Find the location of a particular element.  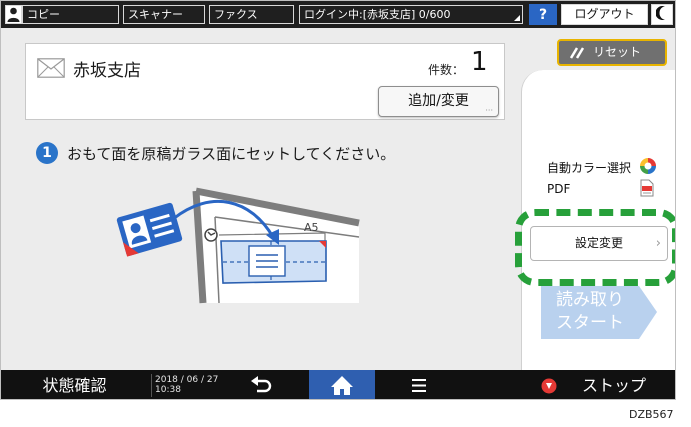

stop-icon is located at coordinates (549, 386).